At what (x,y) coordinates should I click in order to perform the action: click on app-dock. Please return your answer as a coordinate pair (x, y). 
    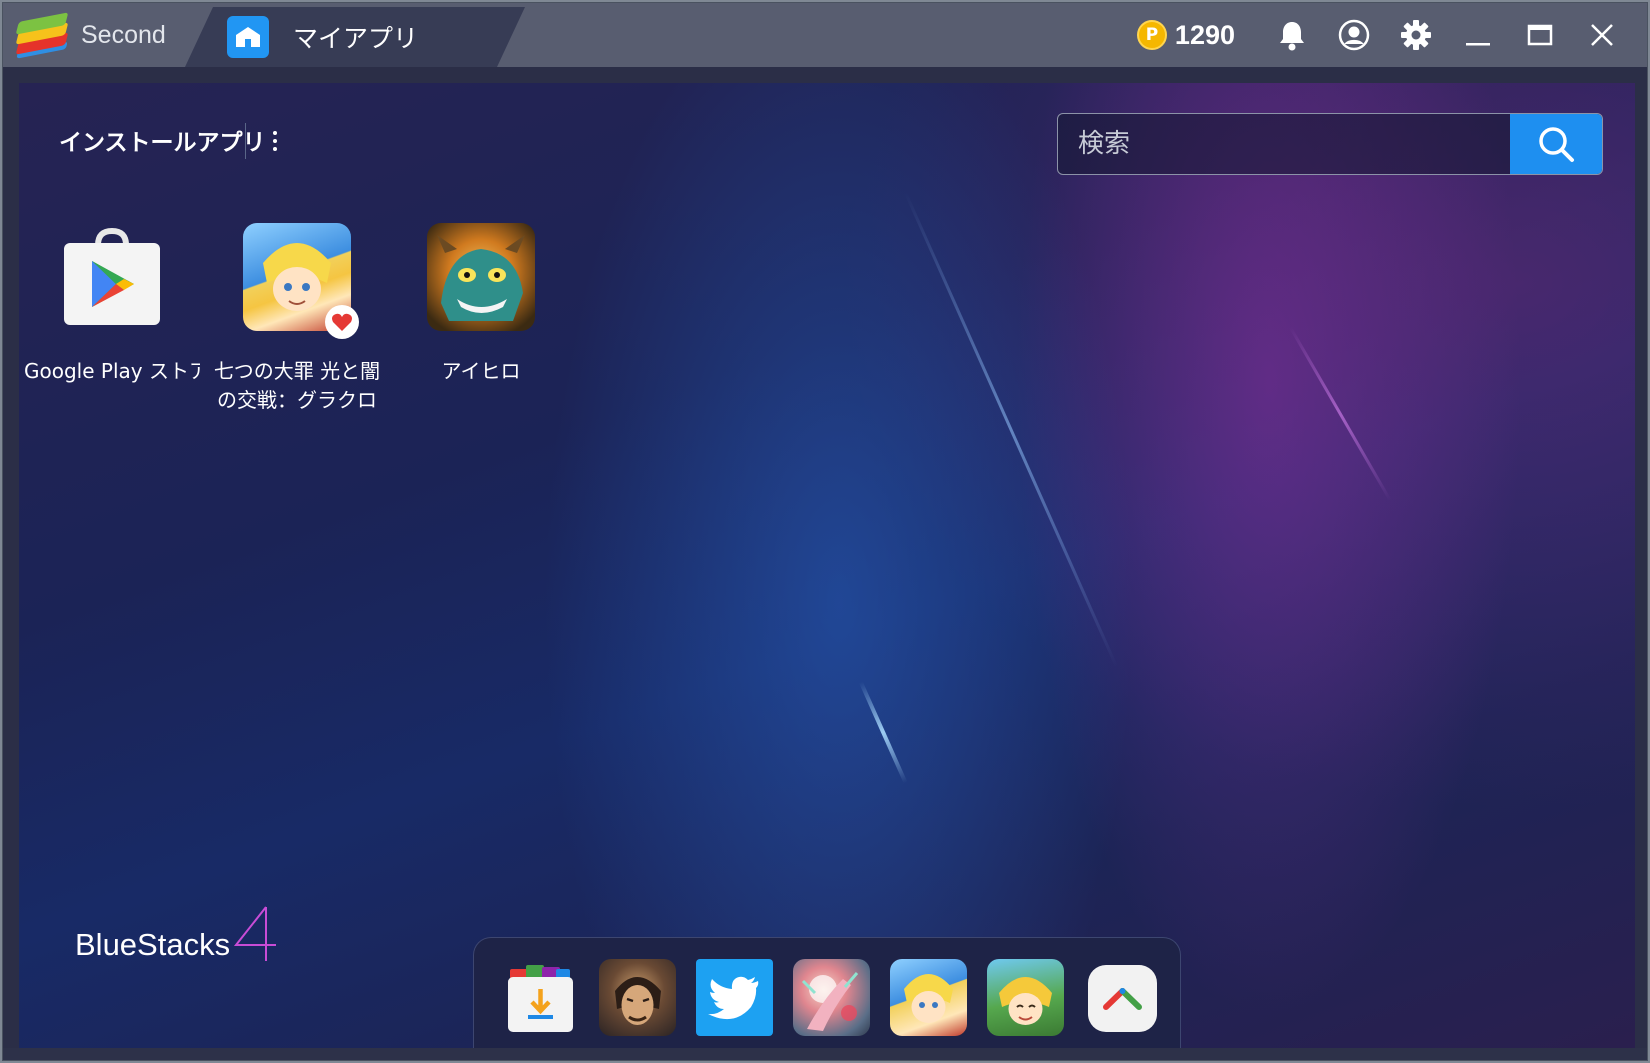
    Looking at the image, I should click on (827, 992).